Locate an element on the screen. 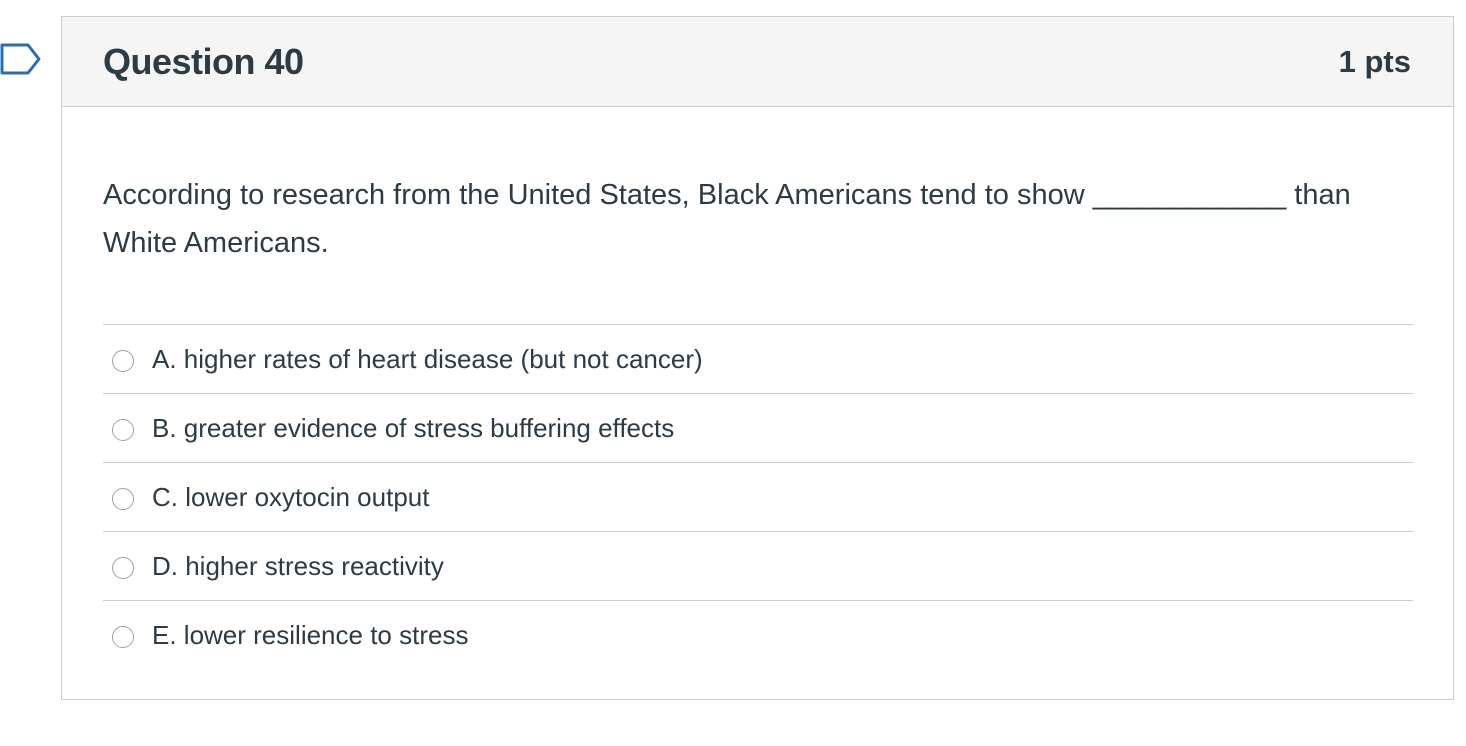  flag-question-icon is located at coordinates (21, 59).